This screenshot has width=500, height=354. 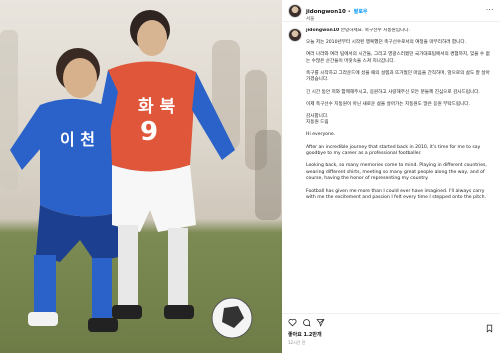 I want to click on caption-paragraph: Hi everyone., so click(x=321, y=135).